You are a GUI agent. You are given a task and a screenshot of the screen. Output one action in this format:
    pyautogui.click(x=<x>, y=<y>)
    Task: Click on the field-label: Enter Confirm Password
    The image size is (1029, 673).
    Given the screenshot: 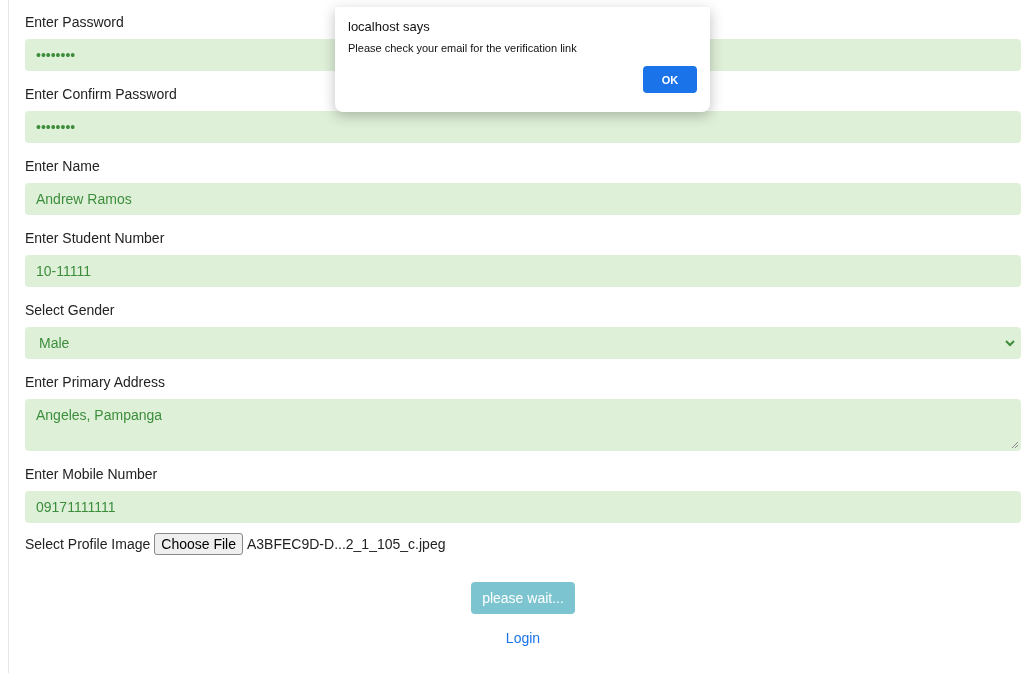 What is the action you would take?
    pyautogui.click(x=101, y=94)
    